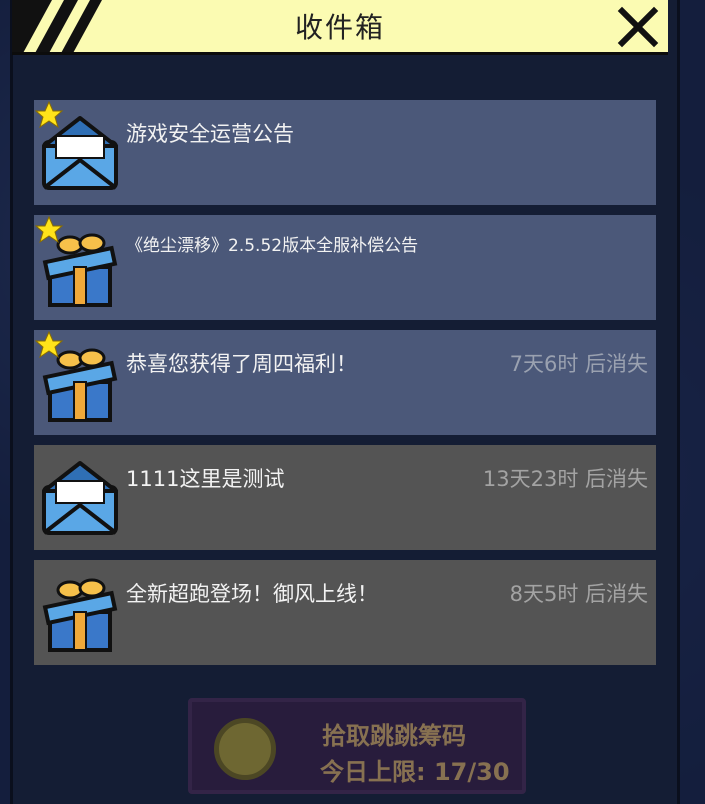 This screenshot has width=705, height=804. Describe the element at coordinates (245, 749) in the screenshot. I see `coin-icon` at that location.